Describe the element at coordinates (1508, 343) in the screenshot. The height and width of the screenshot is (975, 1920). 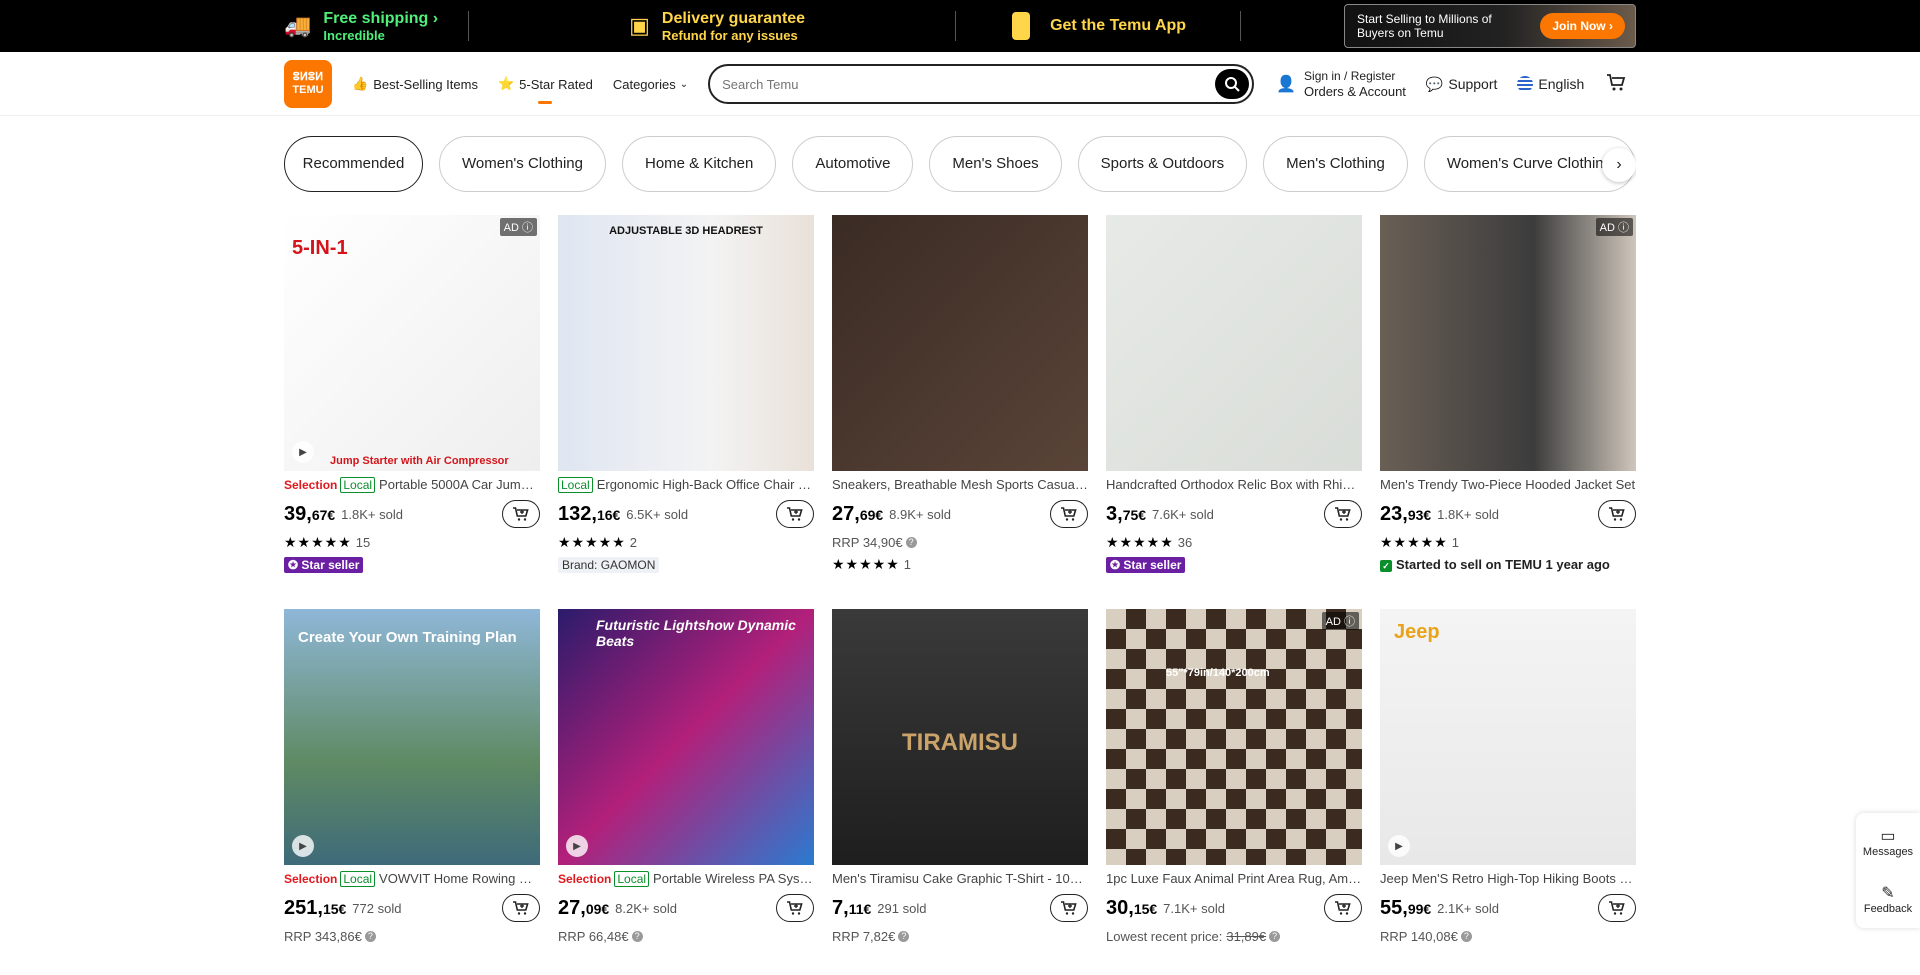
I see `product-image: AD ⓘ` at that location.